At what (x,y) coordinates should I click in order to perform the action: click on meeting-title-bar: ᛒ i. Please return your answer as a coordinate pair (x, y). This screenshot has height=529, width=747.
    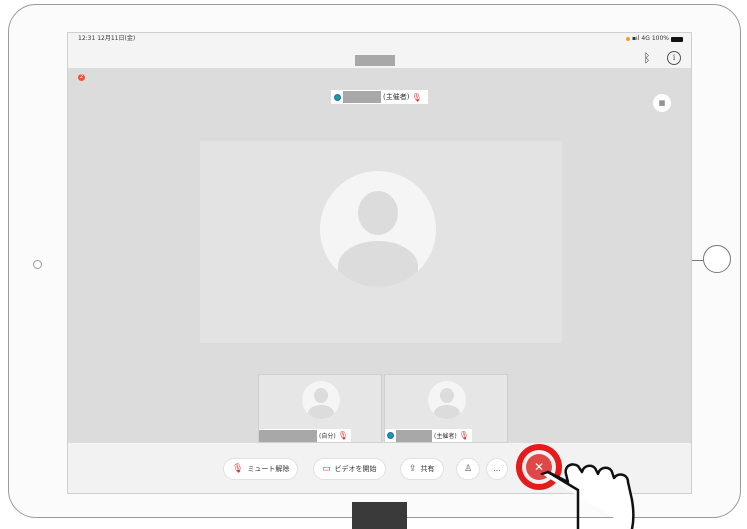
    Looking at the image, I should click on (379, 56).